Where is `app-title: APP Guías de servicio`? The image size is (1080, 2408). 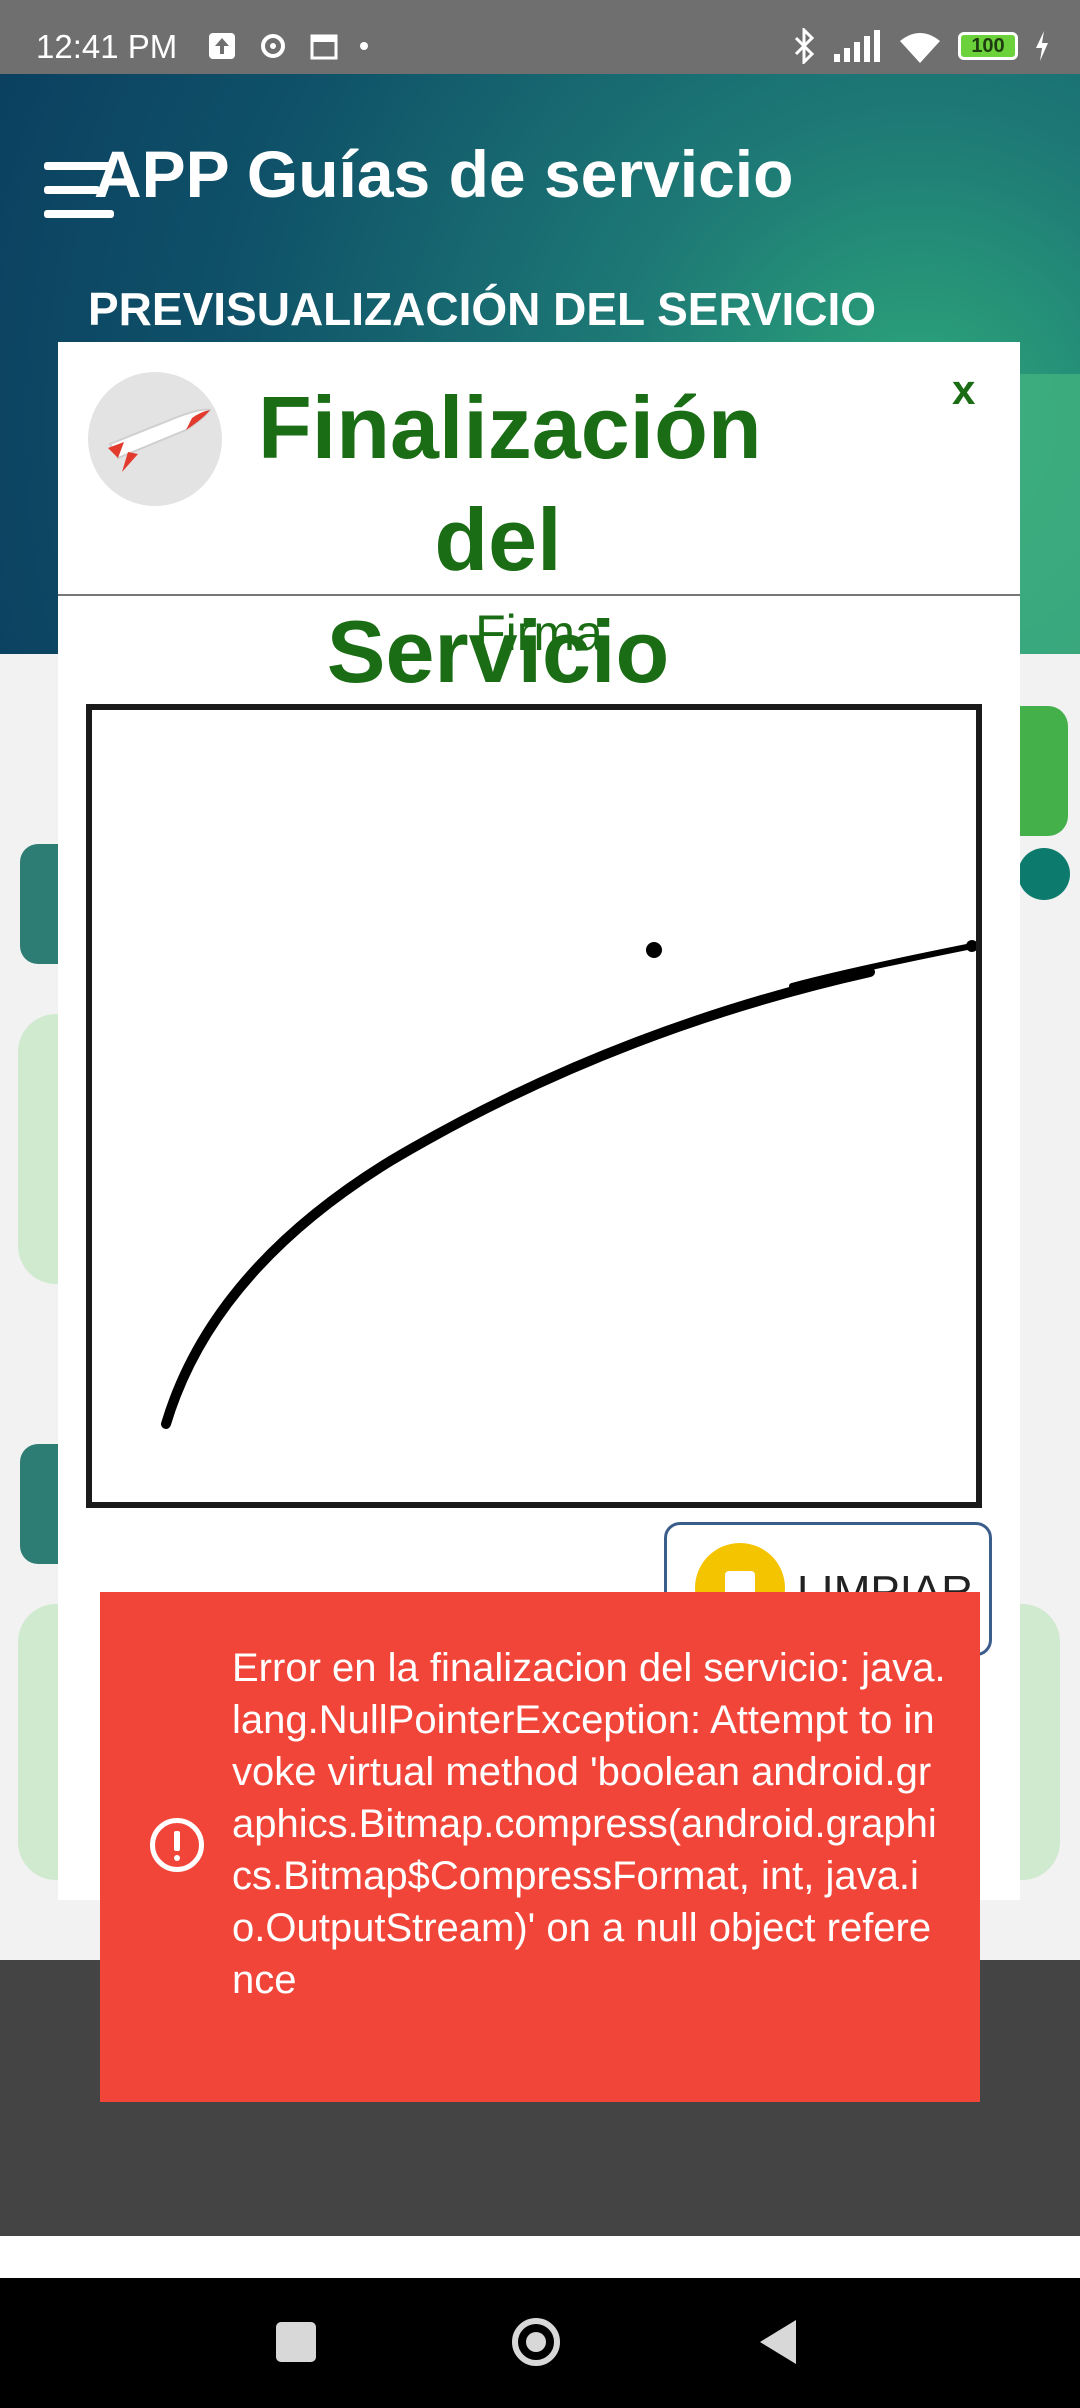
app-title: APP Guías de servicio is located at coordinates (444, 174).